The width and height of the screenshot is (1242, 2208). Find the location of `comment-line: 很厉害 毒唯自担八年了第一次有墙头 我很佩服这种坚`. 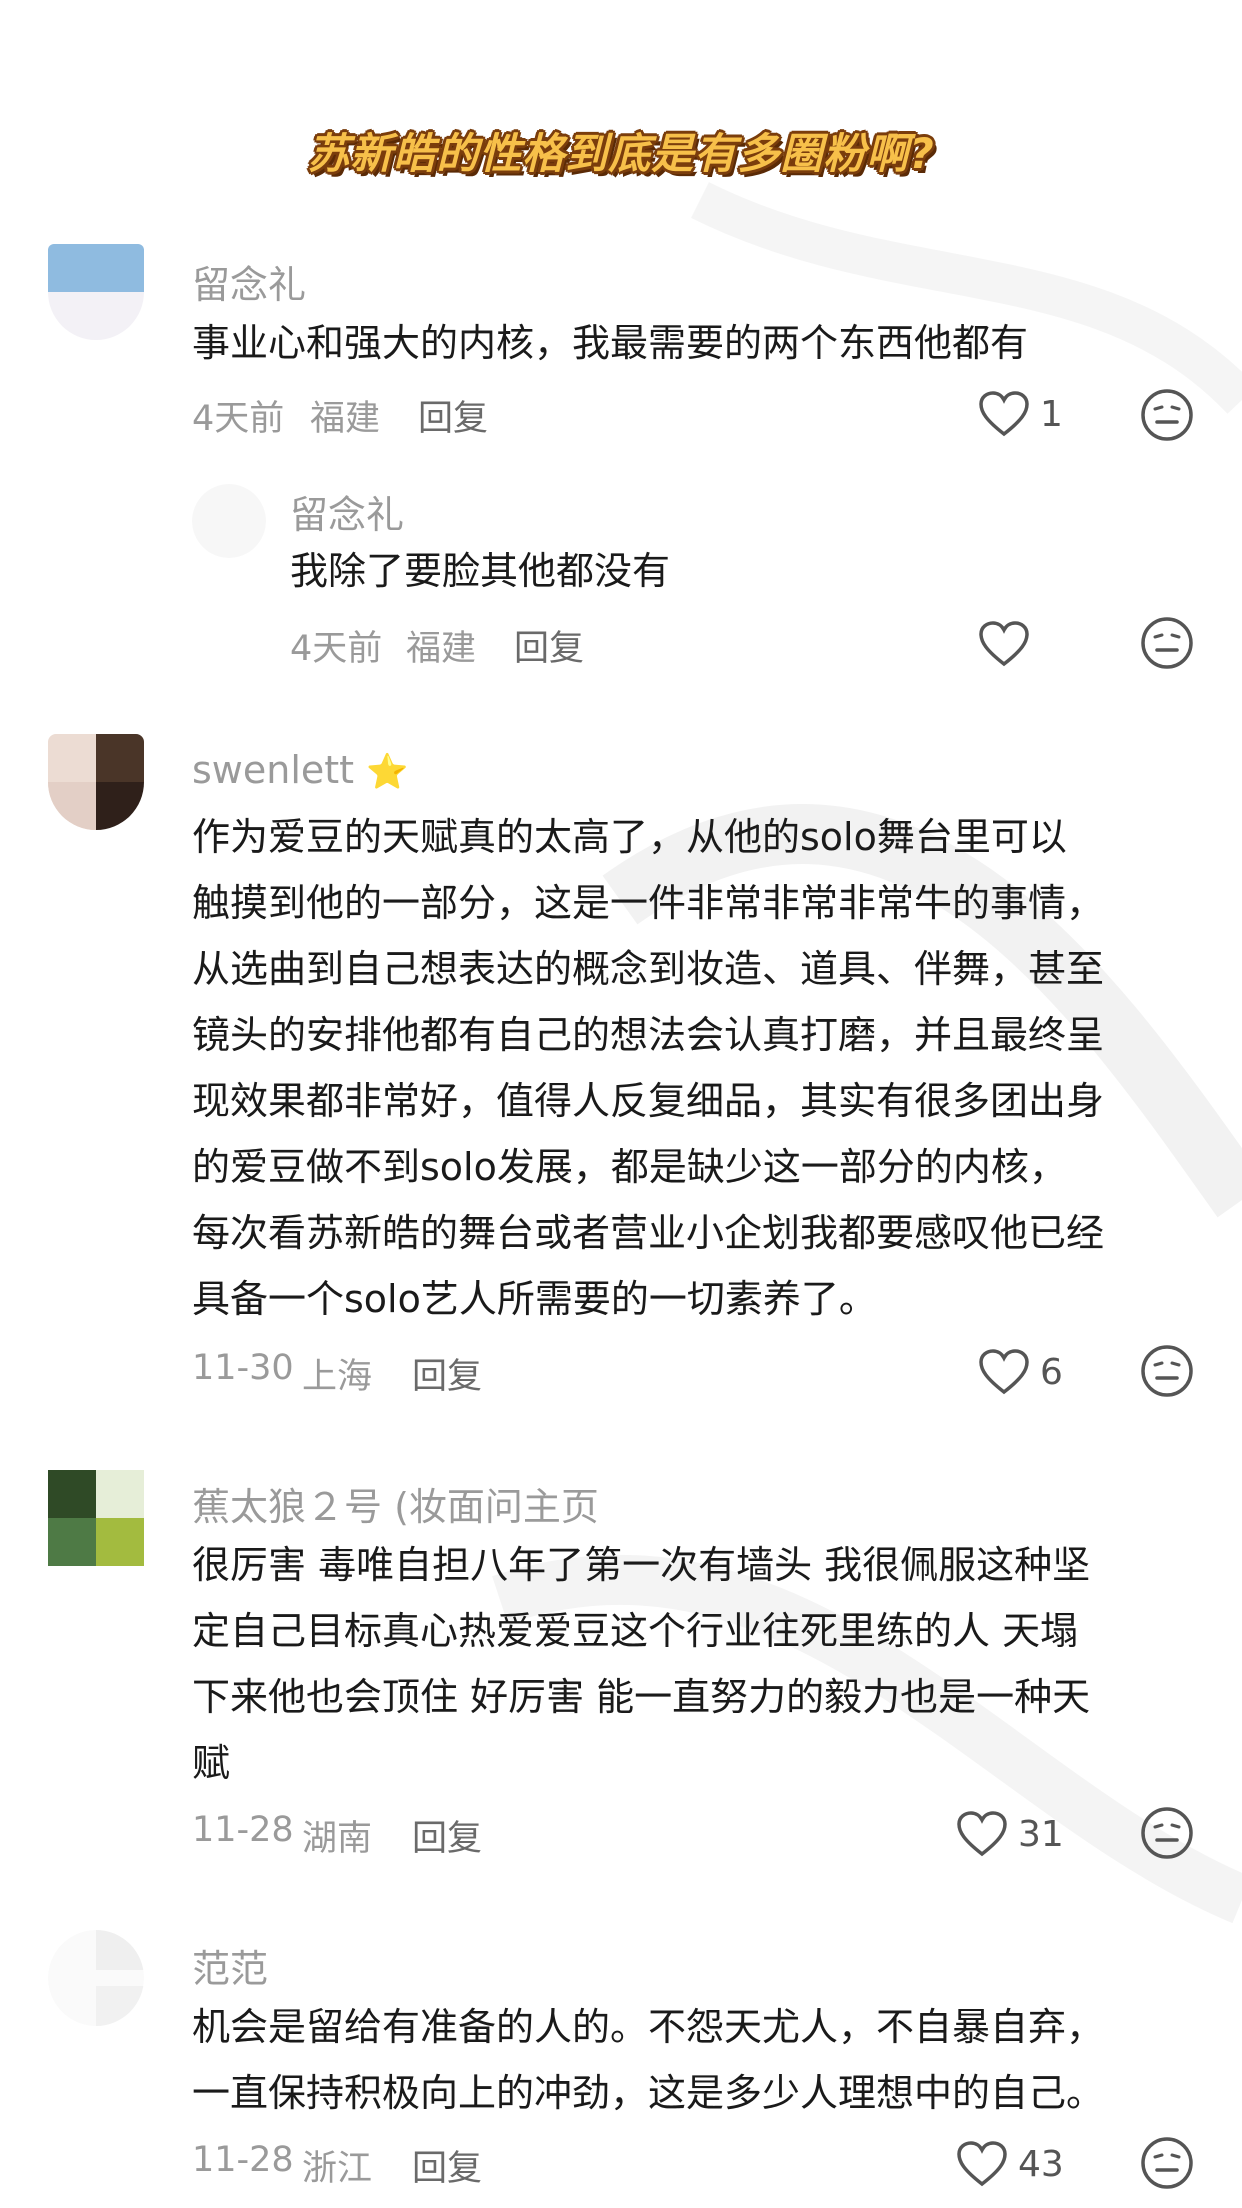

comment-line: 很厉害 毒唯自担八年了第一次有墙头 我很佩服这种坚 is located at coordinates (641, 1565).